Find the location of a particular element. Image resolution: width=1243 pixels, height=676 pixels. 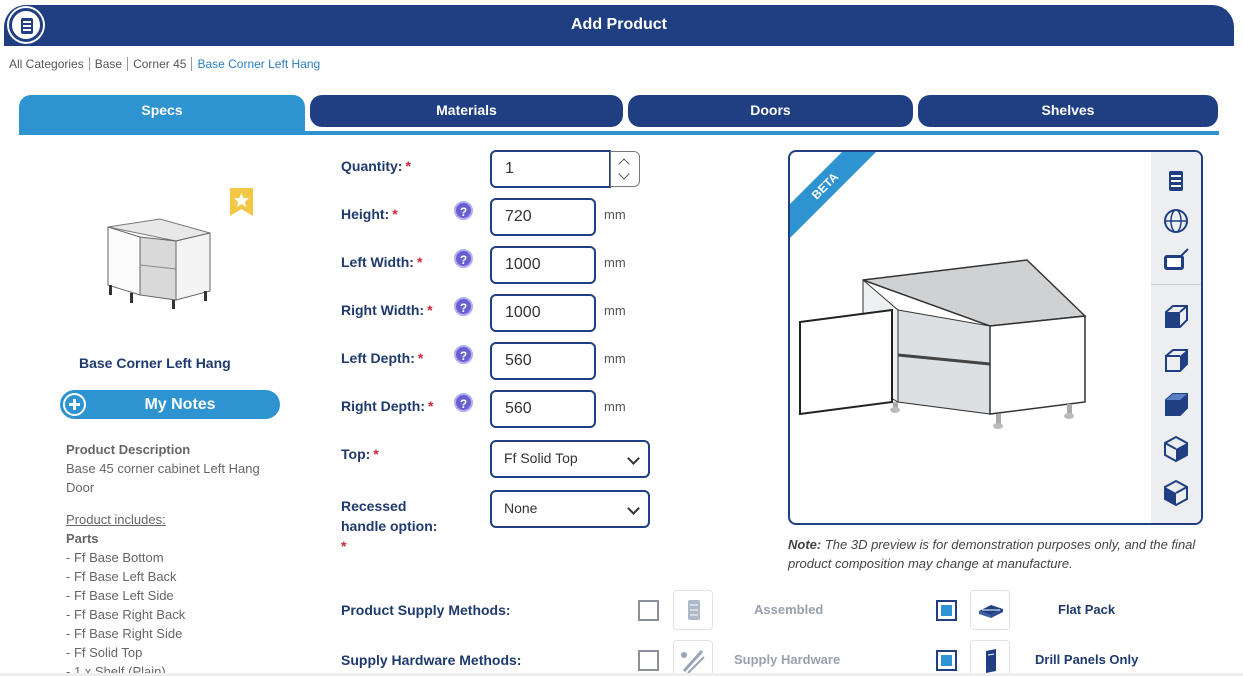

plus-circle-icon is located at coordinates (74, 404).